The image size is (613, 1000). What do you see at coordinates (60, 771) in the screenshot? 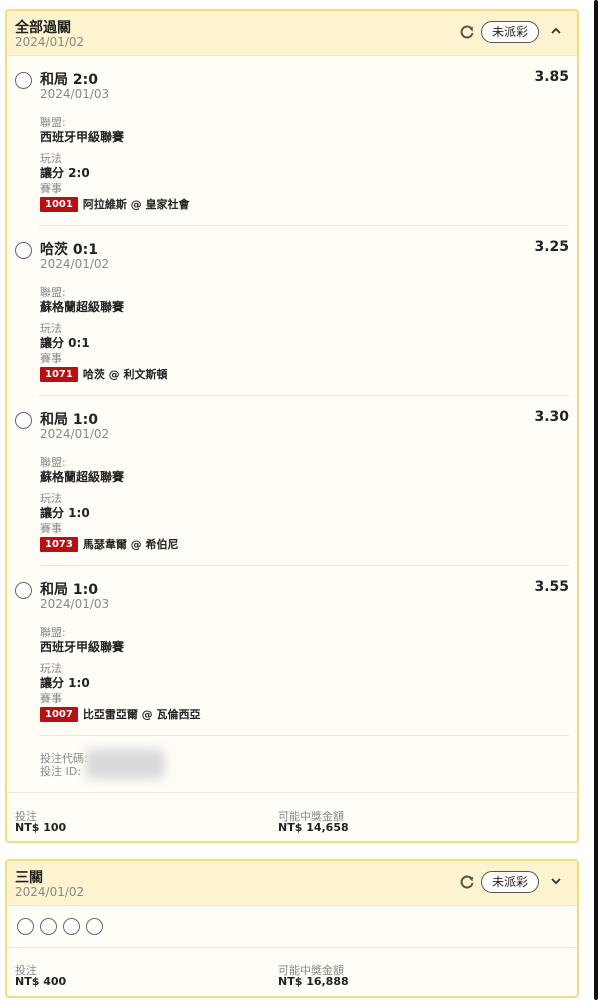
I see `bet-id-label: 投注 ID:` at bounding box center [60, 771].